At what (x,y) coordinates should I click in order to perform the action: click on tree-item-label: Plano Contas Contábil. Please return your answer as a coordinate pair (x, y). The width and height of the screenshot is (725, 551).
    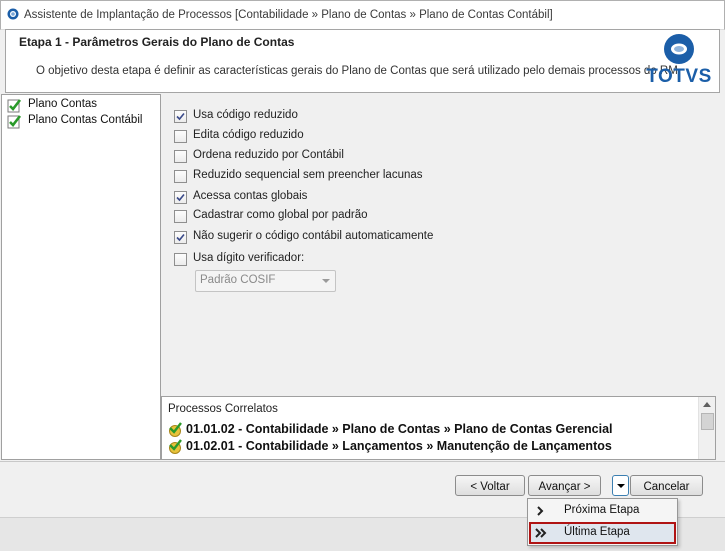
    Looking at the image, I should click on (85, 120).